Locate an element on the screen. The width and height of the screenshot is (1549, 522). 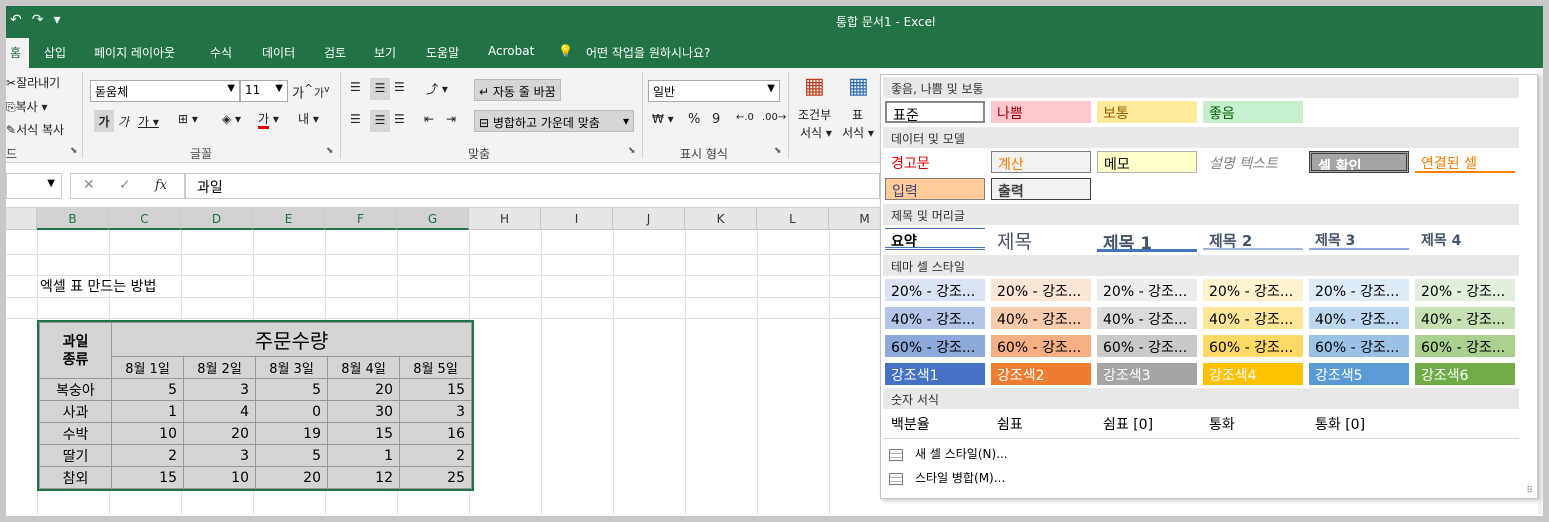
date-header: 8월 4일 is located at coordinates (363, 367).